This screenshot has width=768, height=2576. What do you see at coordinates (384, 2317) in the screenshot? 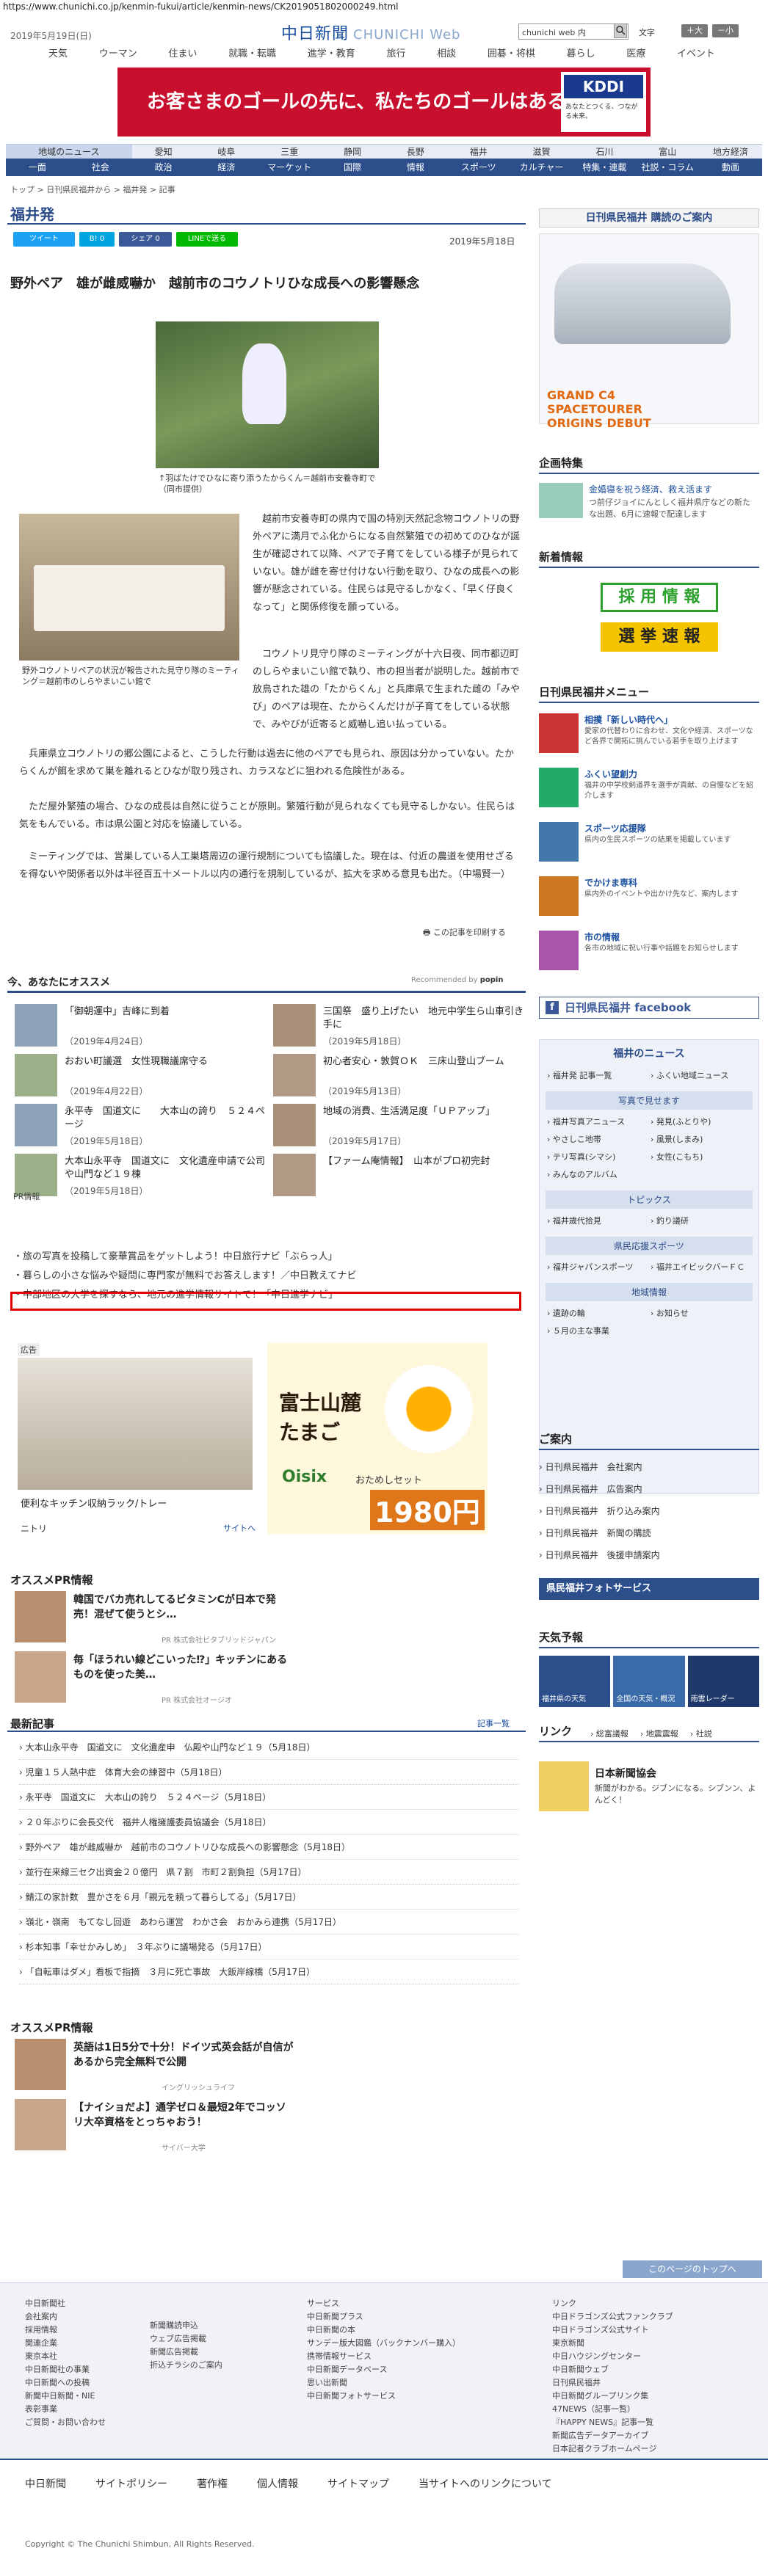
I see `footer-link: 中日新聞プラス` at bounding box center [384, 2317].